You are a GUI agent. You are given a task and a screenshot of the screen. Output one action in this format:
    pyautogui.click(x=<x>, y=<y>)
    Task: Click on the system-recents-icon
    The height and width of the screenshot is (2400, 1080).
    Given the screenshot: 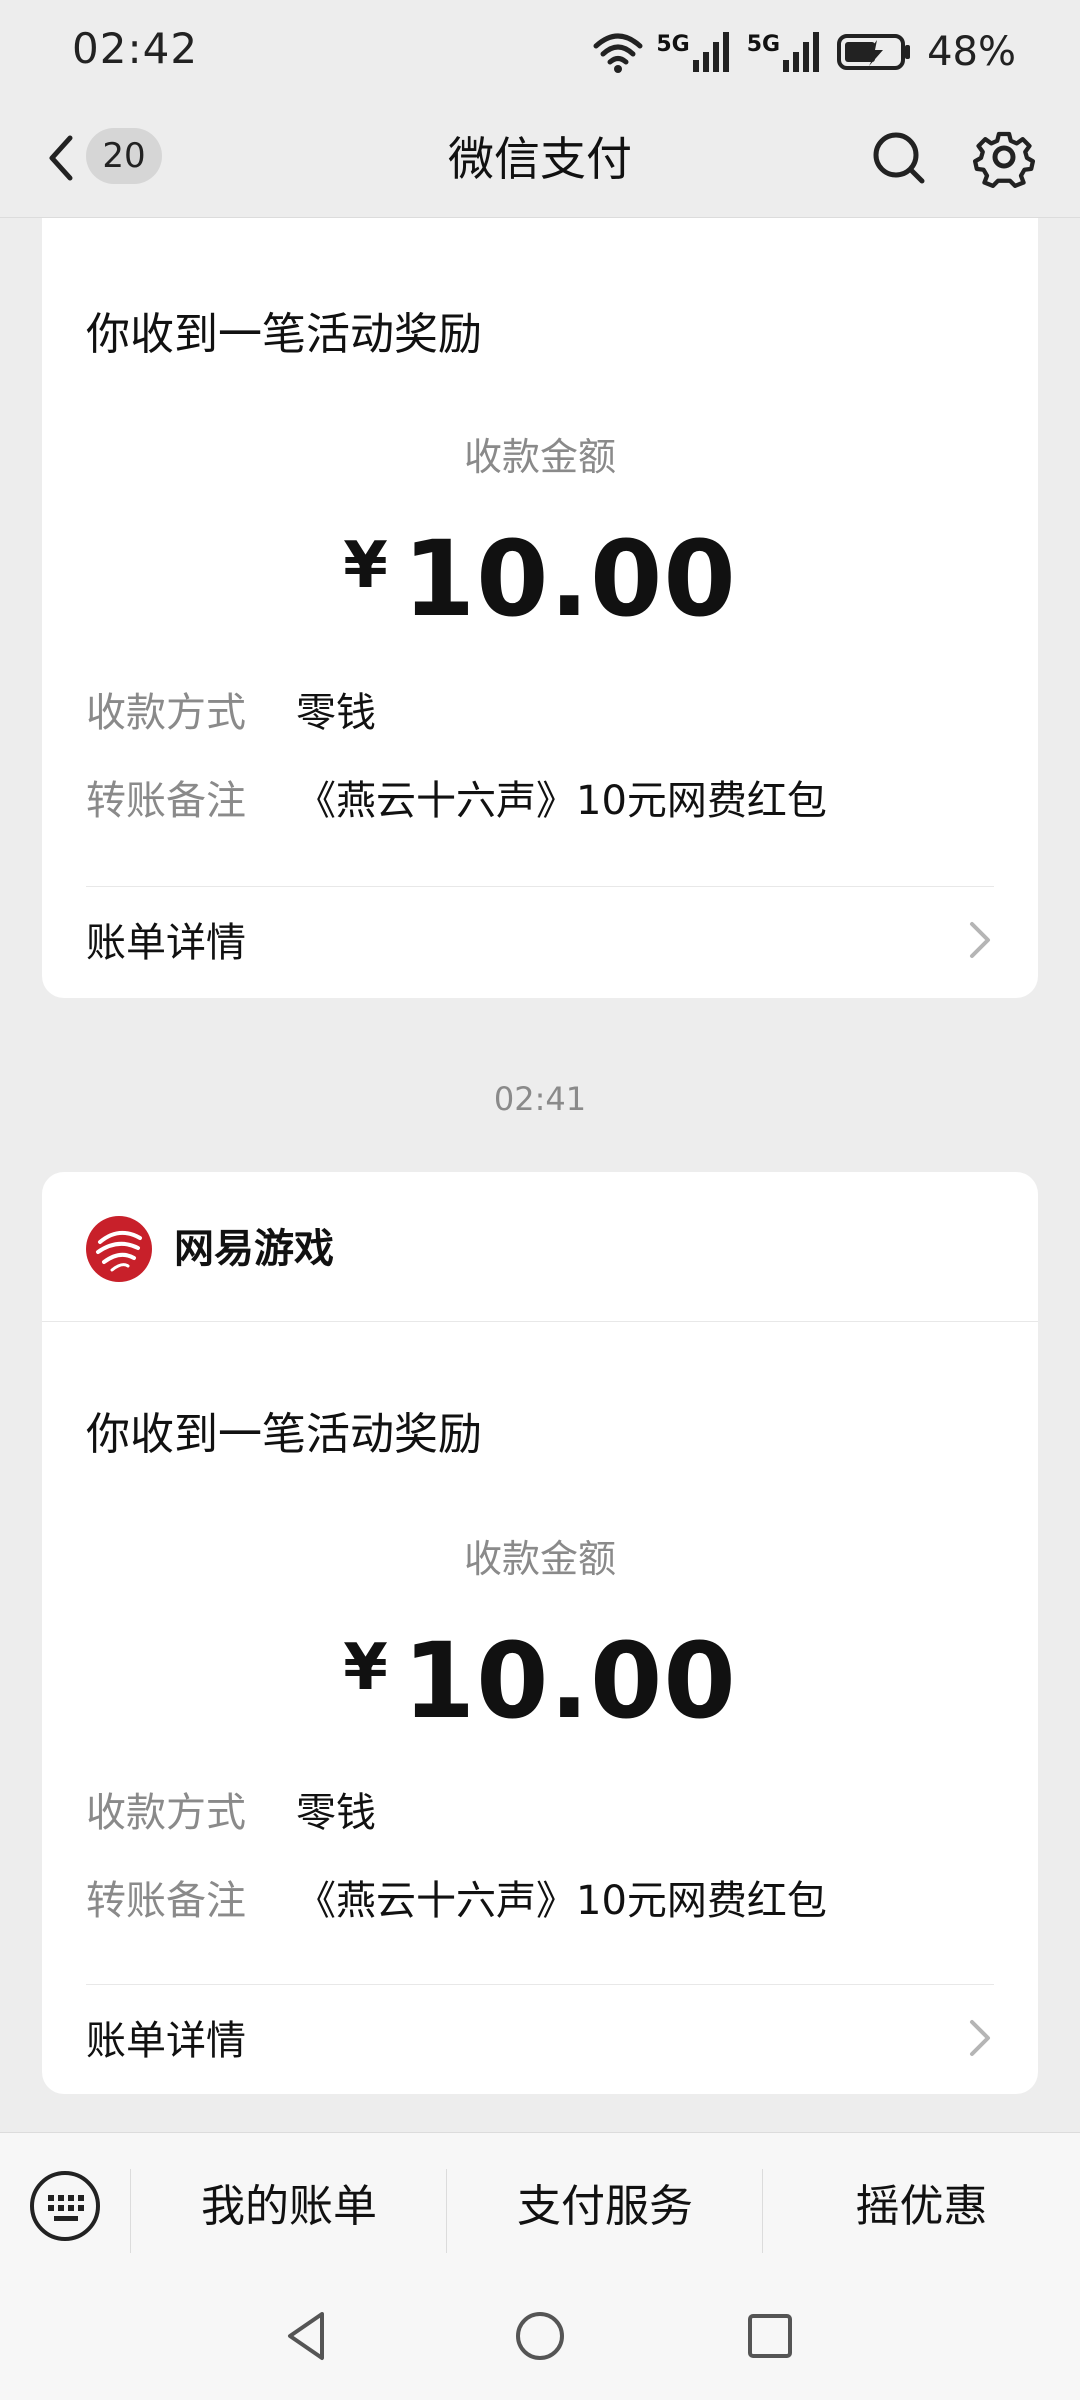 What is the action you would take?
    pyautogui.click(x=770, y=2336)
    